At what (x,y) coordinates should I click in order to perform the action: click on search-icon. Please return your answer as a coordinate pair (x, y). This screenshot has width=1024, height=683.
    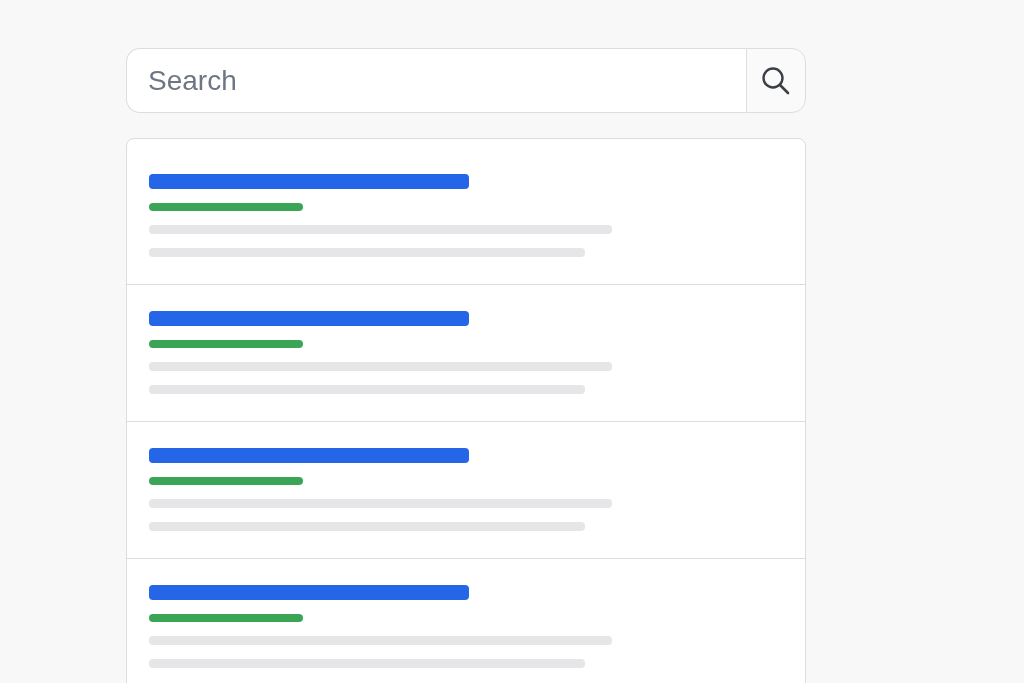
    Looking at the image, I should click on (776, 80).